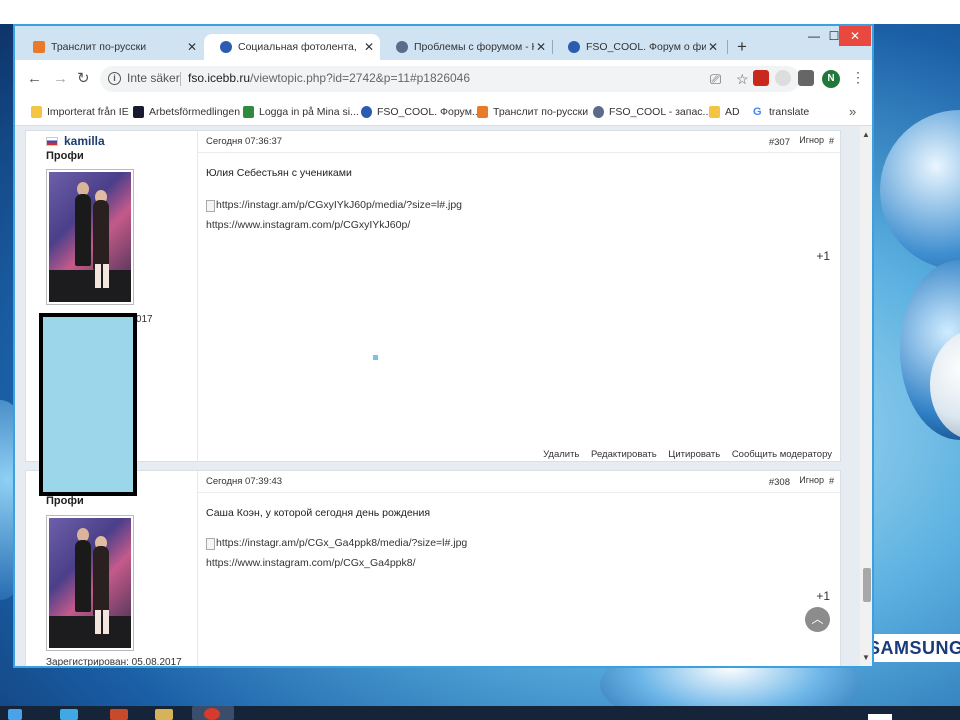  What do you see at coordinates (244, 481) in the screenshot?
I see `post-date: Сегодня 07:39:43` at bounding box center [244, 481].